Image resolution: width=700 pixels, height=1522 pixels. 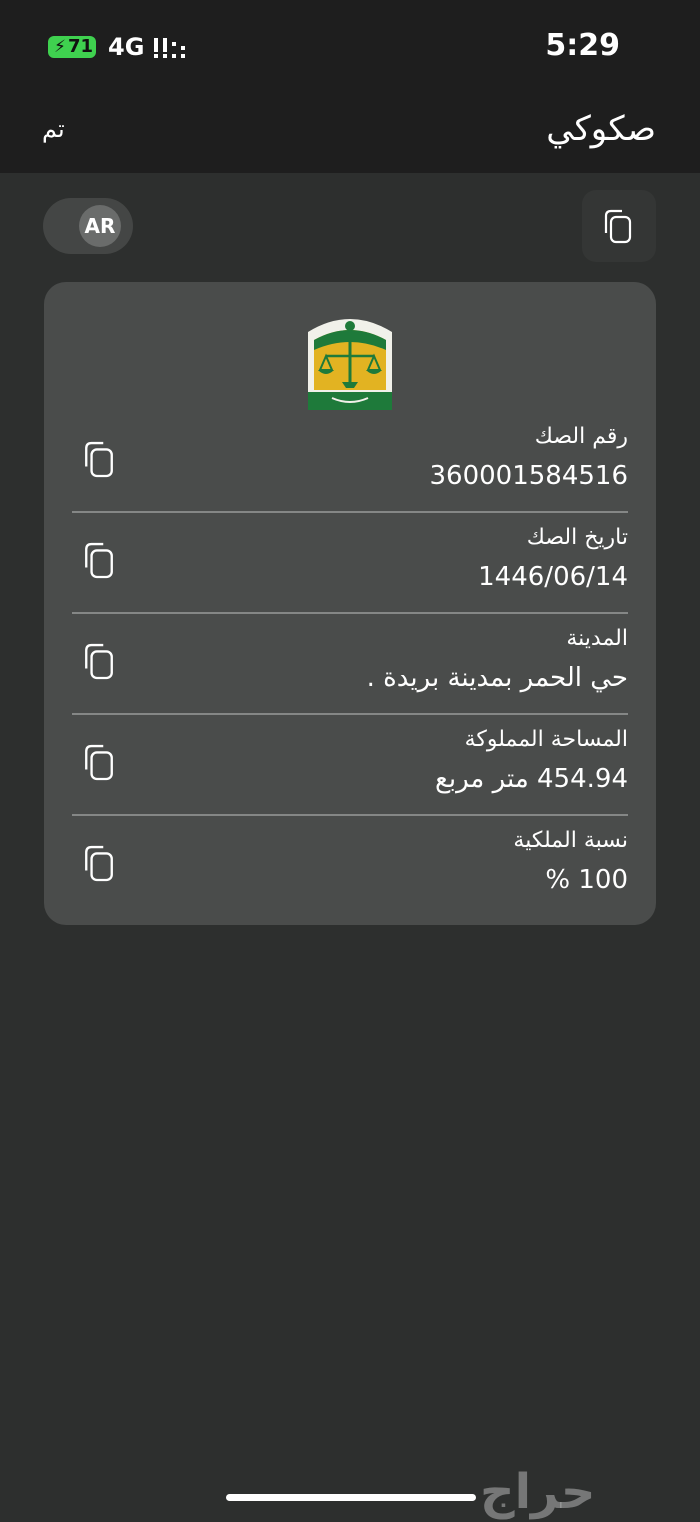 What do you see at coordinates (126, 47) in the screenshot?
I see `network-type: 4G` at bounding box center [126, 47].